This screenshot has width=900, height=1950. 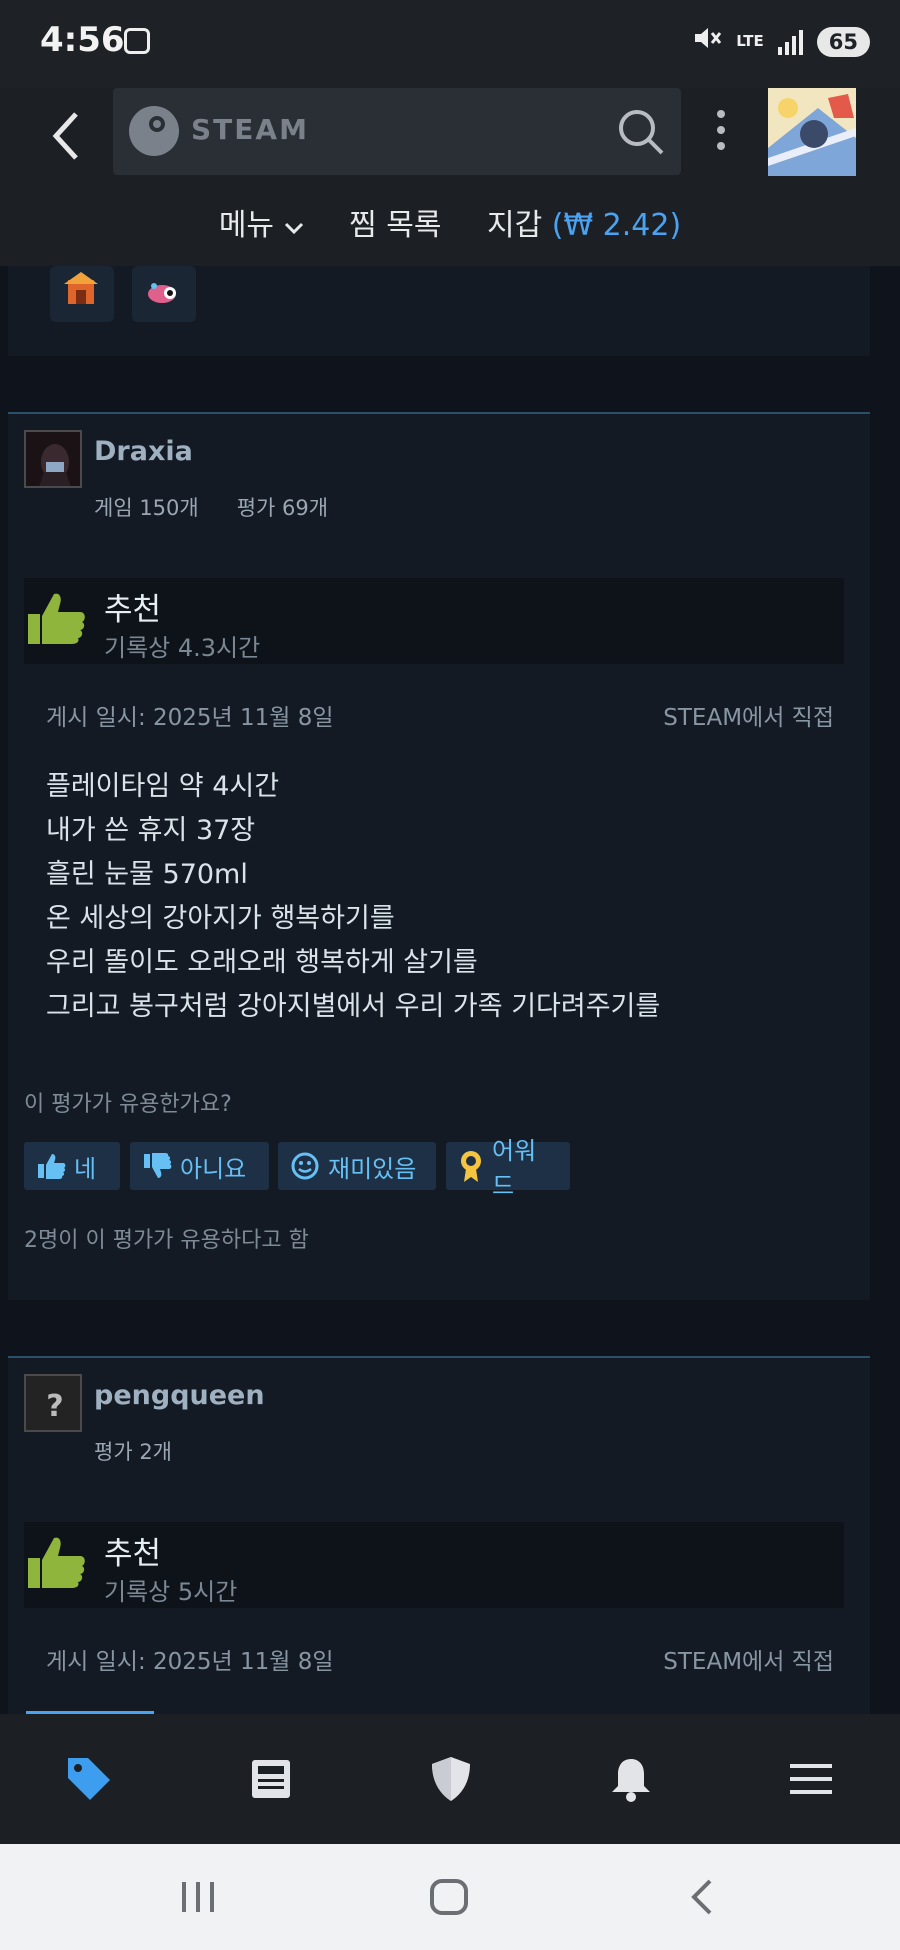 What do you see at coordinates (198, 1897) in the screenshot?
I see `recent-apps-icon` at bounding box center [198, 1897].